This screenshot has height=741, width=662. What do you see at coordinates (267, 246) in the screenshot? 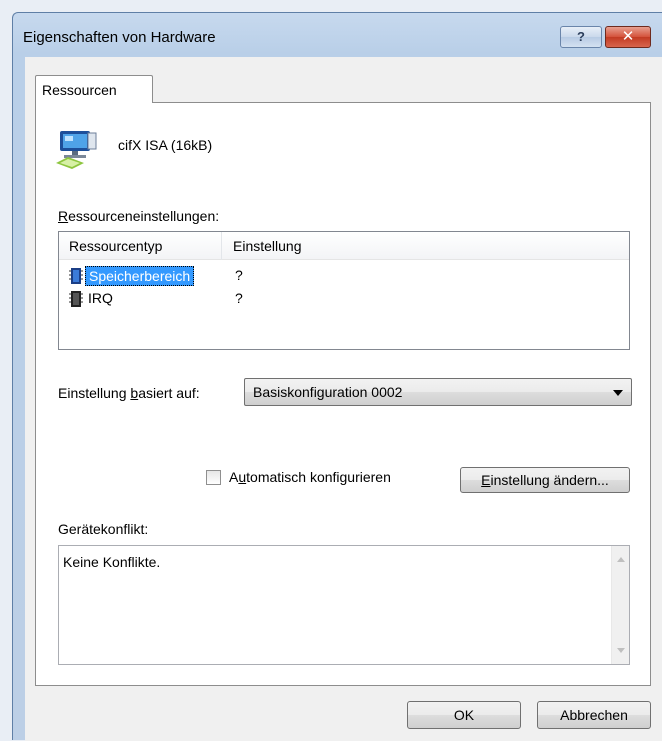
I see `column-header-setting: Einstellung` at bounding box center [267, 246].